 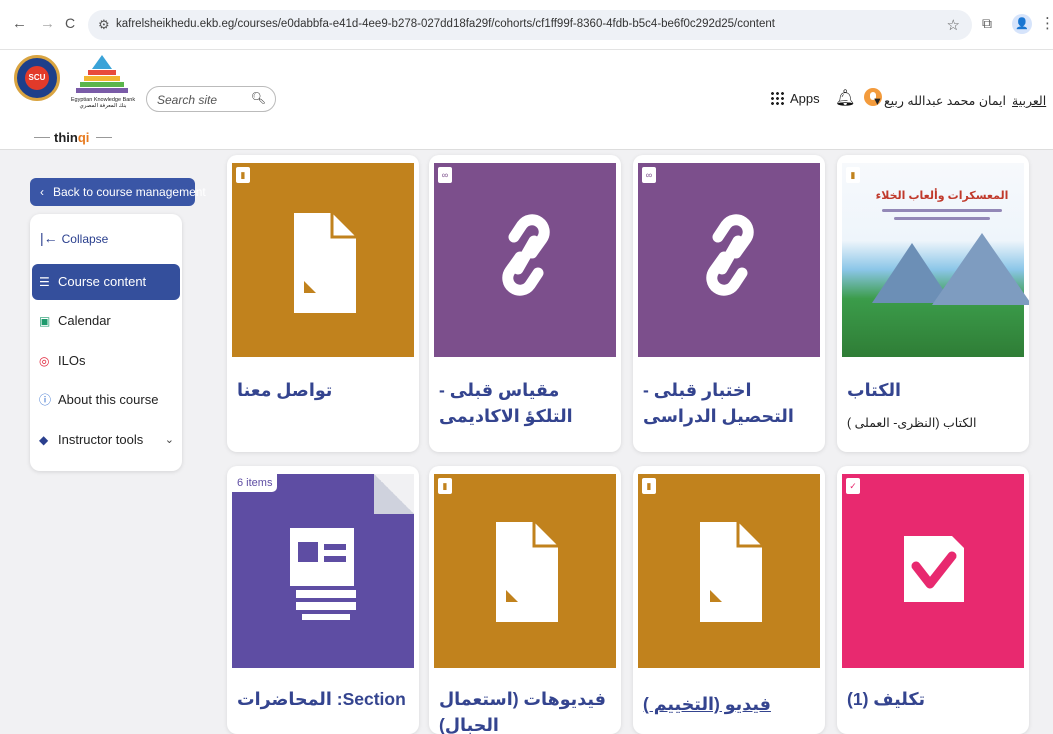 What do you see at coordinates (1022, 24) in the screenshot?
I see `profile-icon: 👤` at bounding box center [1022, 24].